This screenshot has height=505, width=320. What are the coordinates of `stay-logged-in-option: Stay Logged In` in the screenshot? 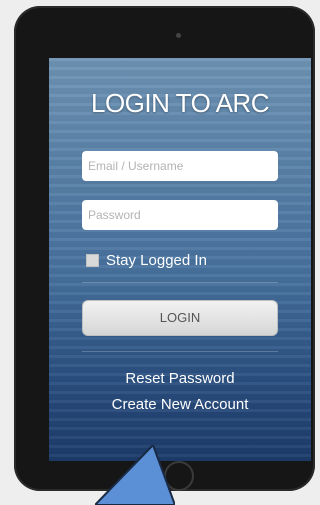 It's located at (146, 260).